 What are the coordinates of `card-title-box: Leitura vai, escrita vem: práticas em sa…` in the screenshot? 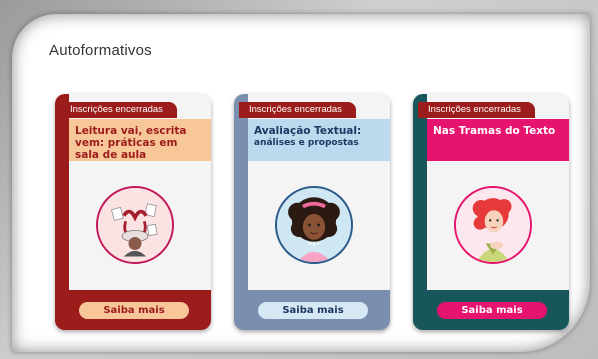 It's located at (140, 140).